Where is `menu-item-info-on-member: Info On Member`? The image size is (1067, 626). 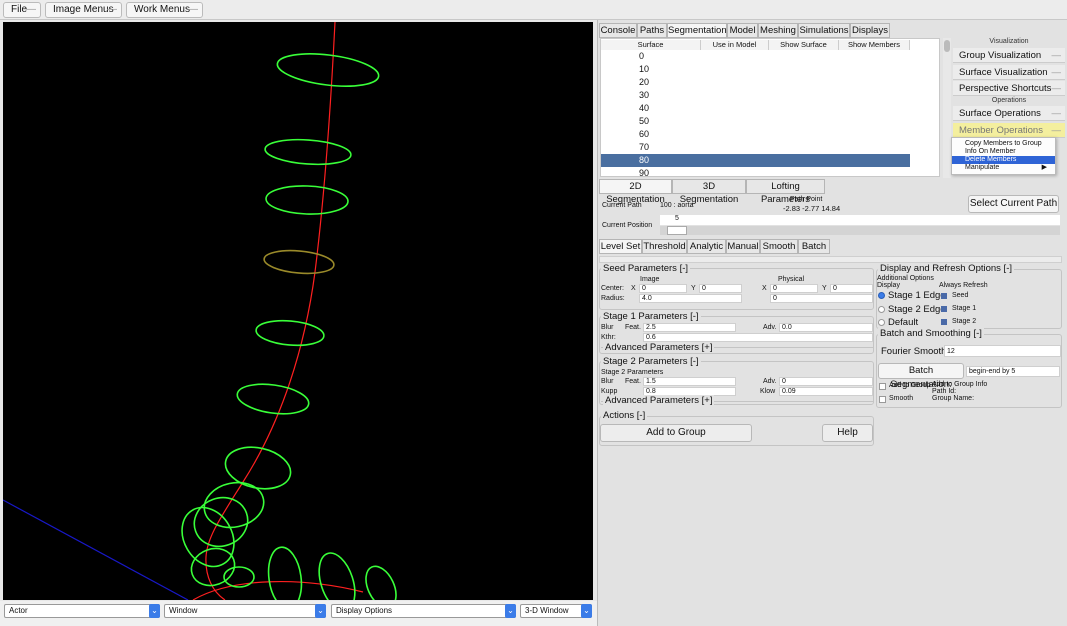 menu-item-info-on-member: Info On Member is located at coordinates (1003, 152).